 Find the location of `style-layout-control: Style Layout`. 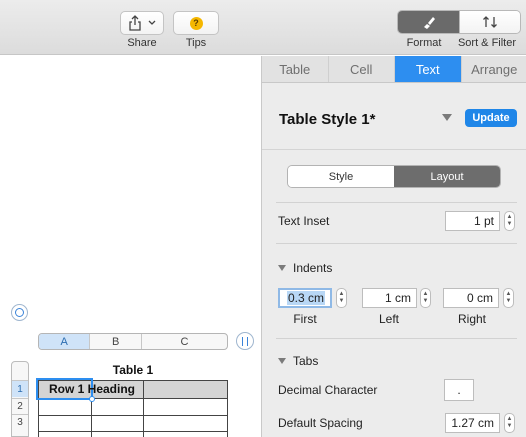

style-layout-control: Style Layout is located at coordinates (394, 176).